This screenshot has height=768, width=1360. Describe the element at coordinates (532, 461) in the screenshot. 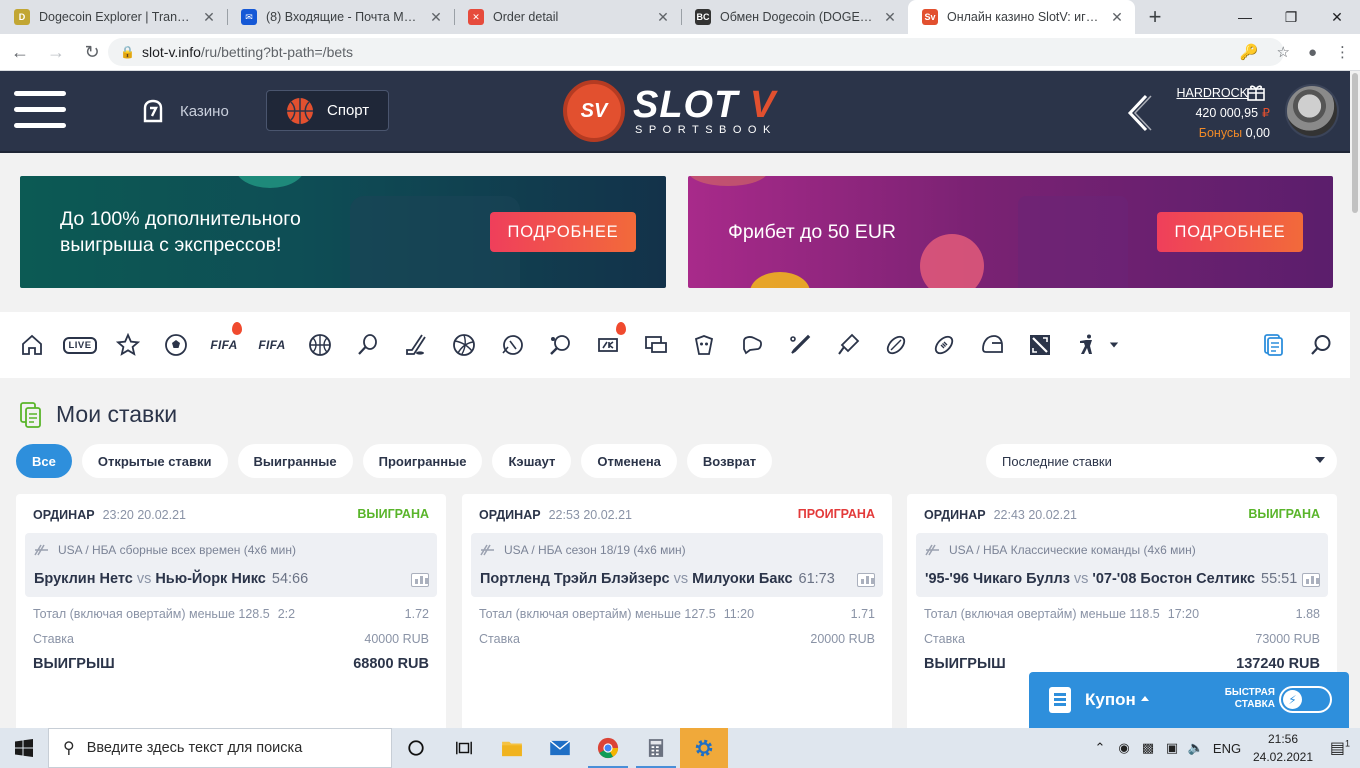

I see `filter-chip: Кэшаут` at that location.